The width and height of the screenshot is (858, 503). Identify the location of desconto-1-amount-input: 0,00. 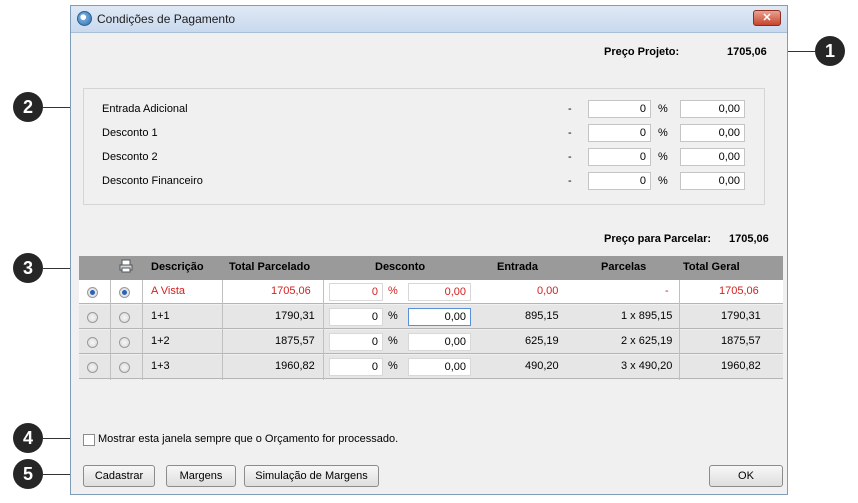
(712, 133).